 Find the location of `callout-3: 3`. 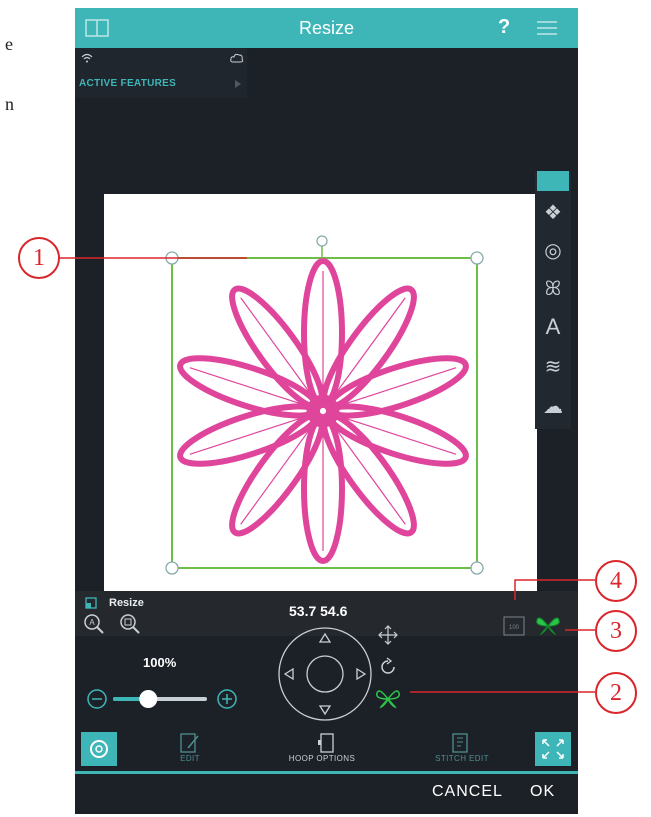

callout-3: 3 is located at coordinates (616, 631).